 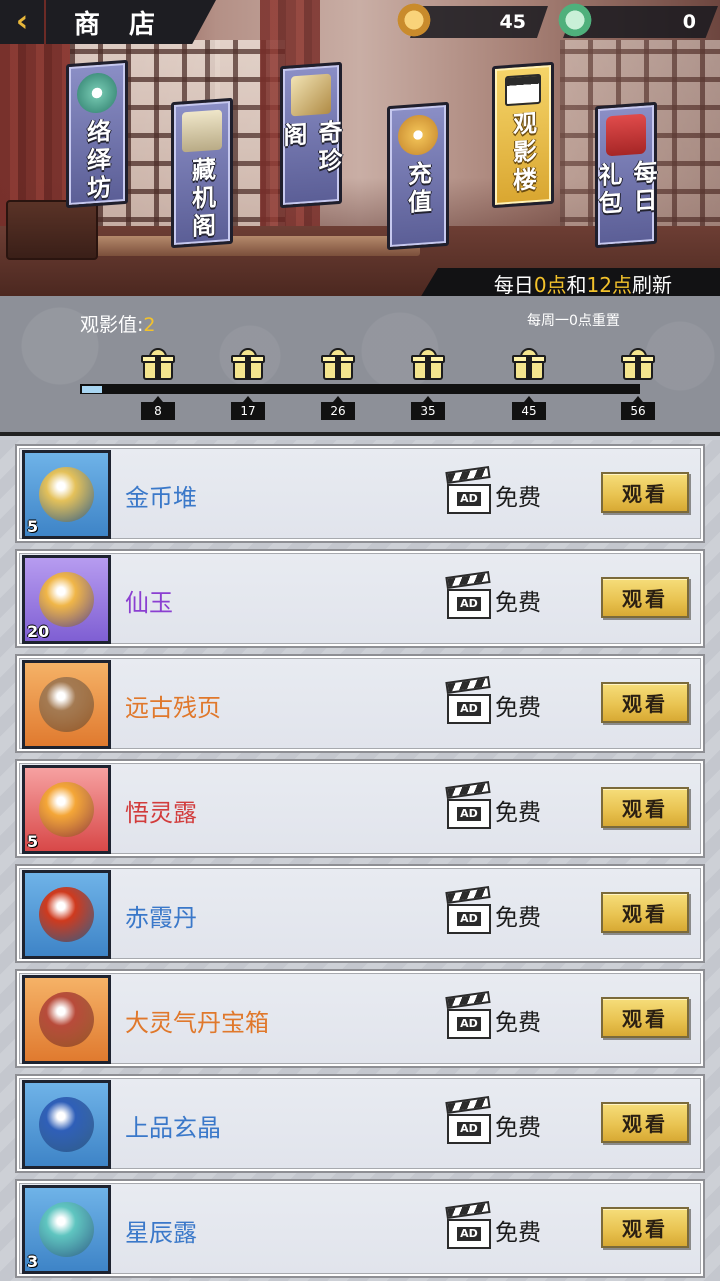 What do you see at coordinates (625, 189) in the screenshot?
I see `tab-label: 每日礼包` at bounding box center [625, 189].